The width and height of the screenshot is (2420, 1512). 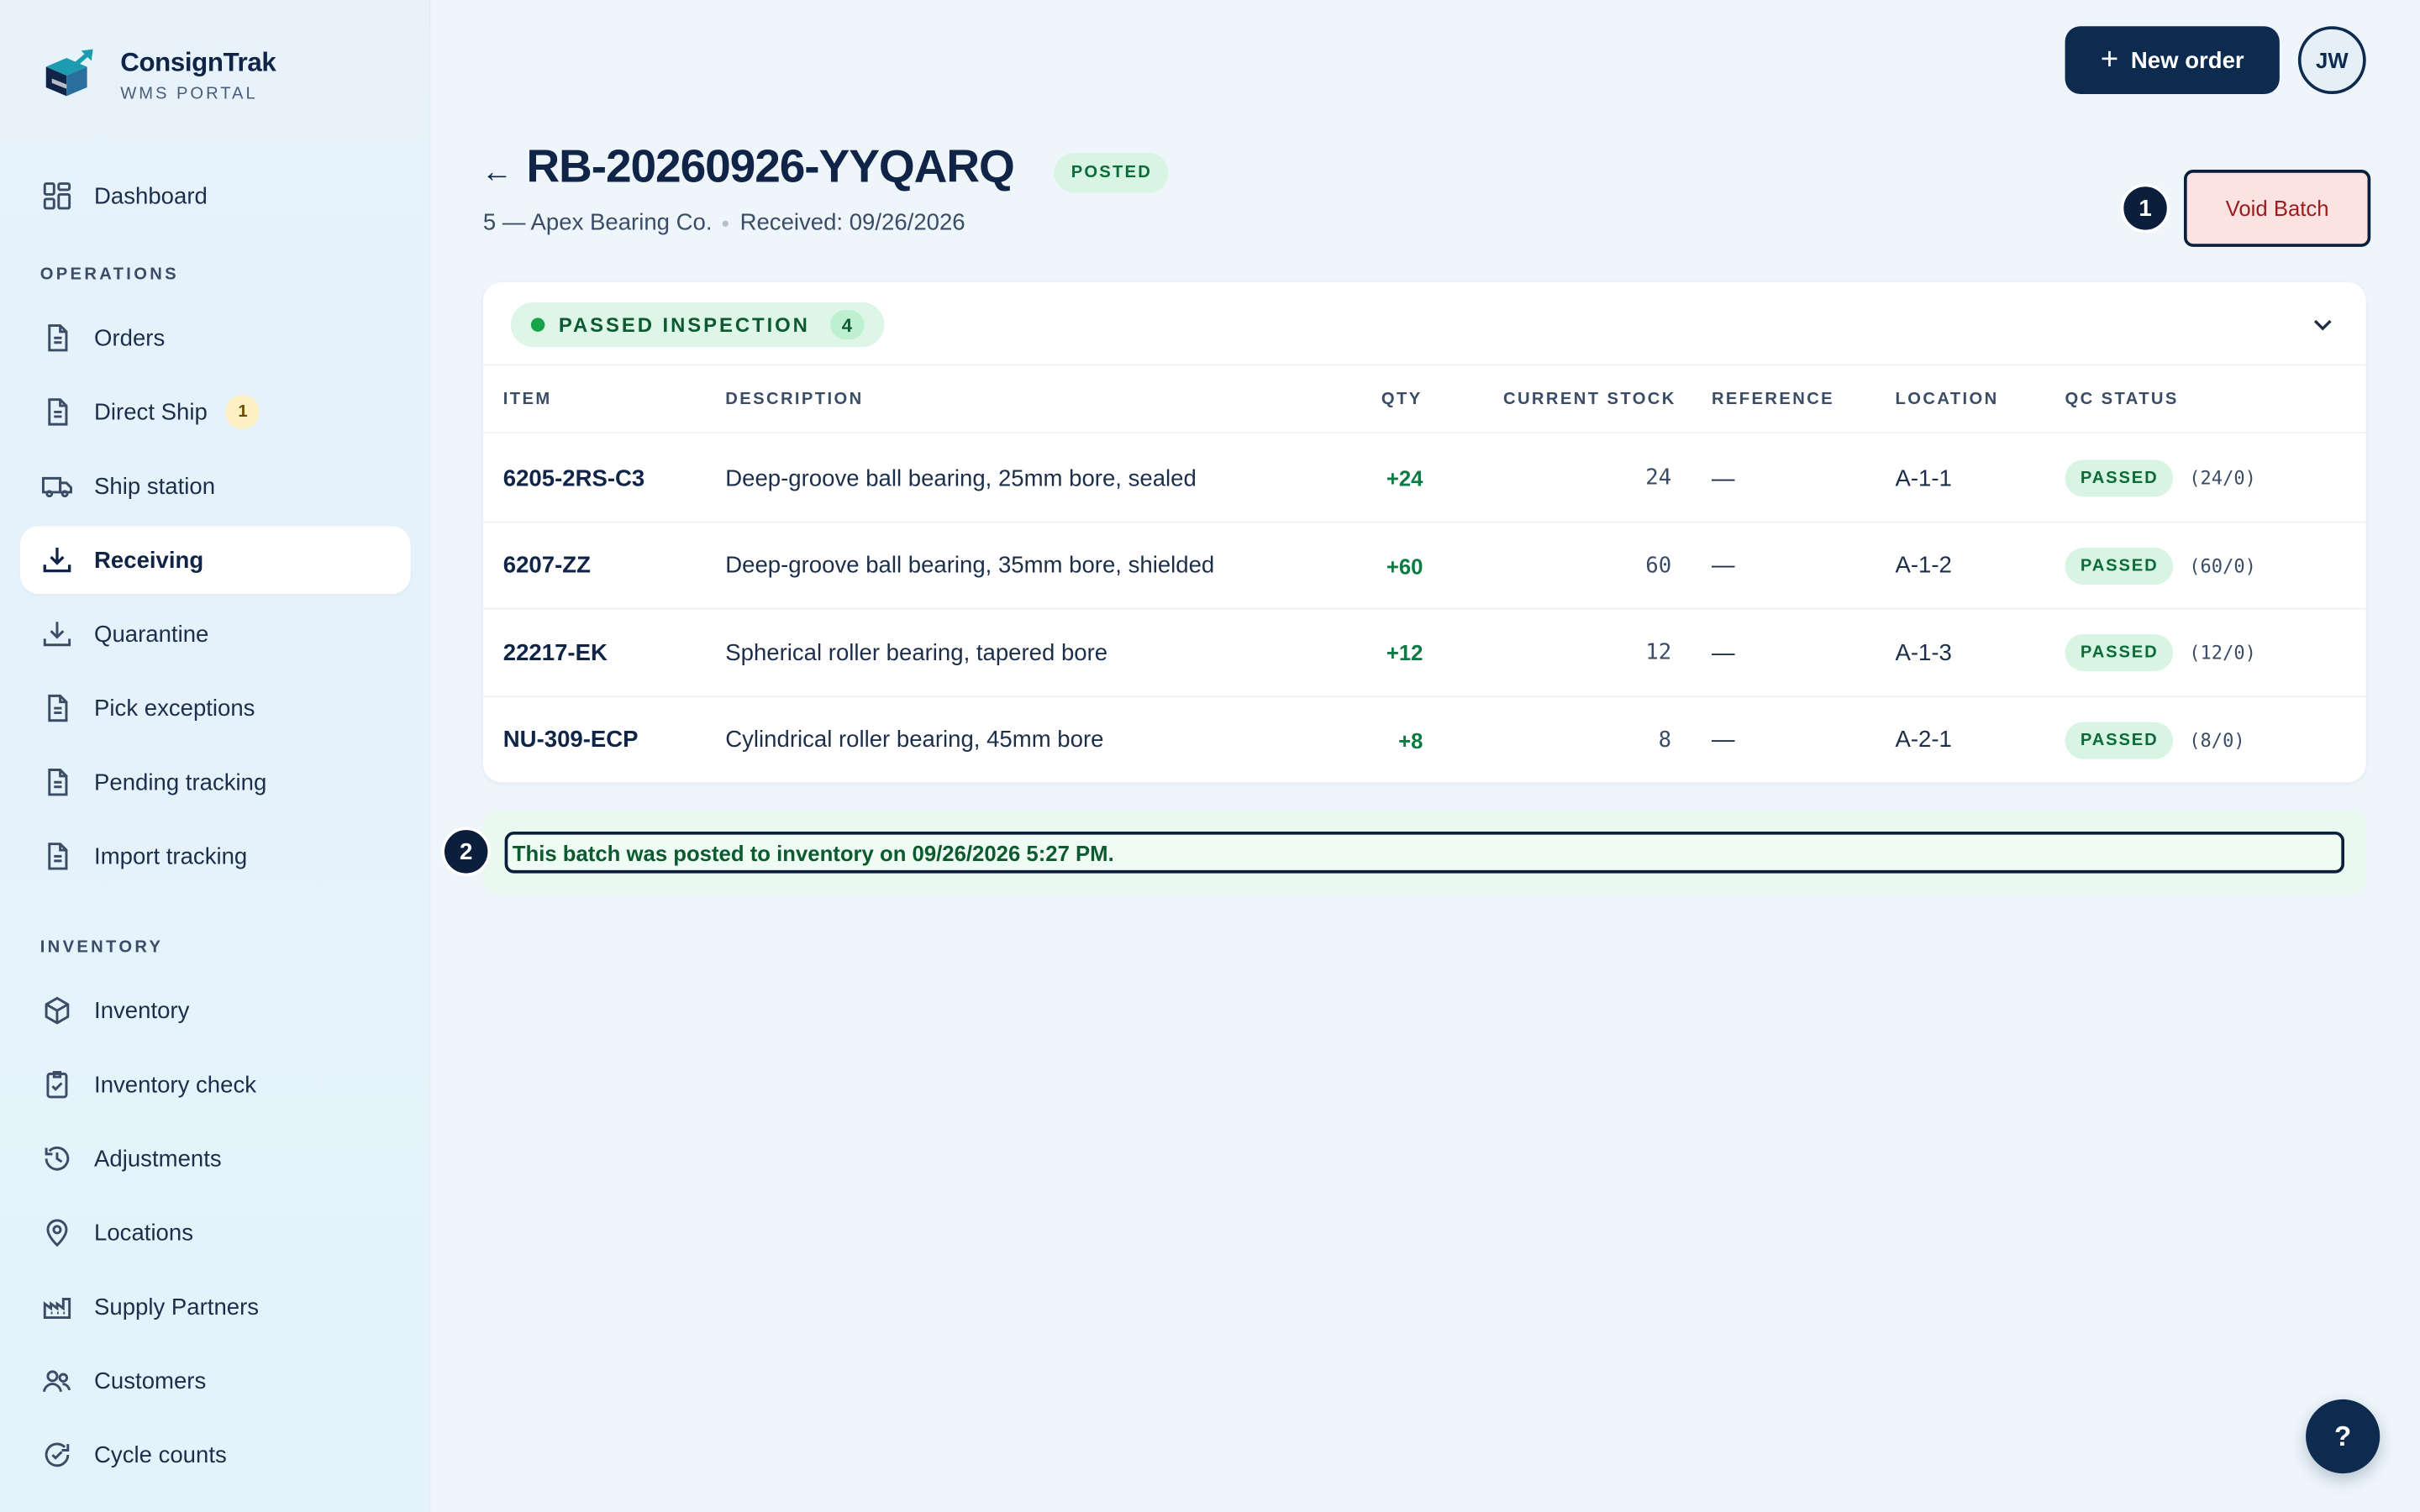 I want to click on item-code: 22217-EK, so click(x=555, y=652).